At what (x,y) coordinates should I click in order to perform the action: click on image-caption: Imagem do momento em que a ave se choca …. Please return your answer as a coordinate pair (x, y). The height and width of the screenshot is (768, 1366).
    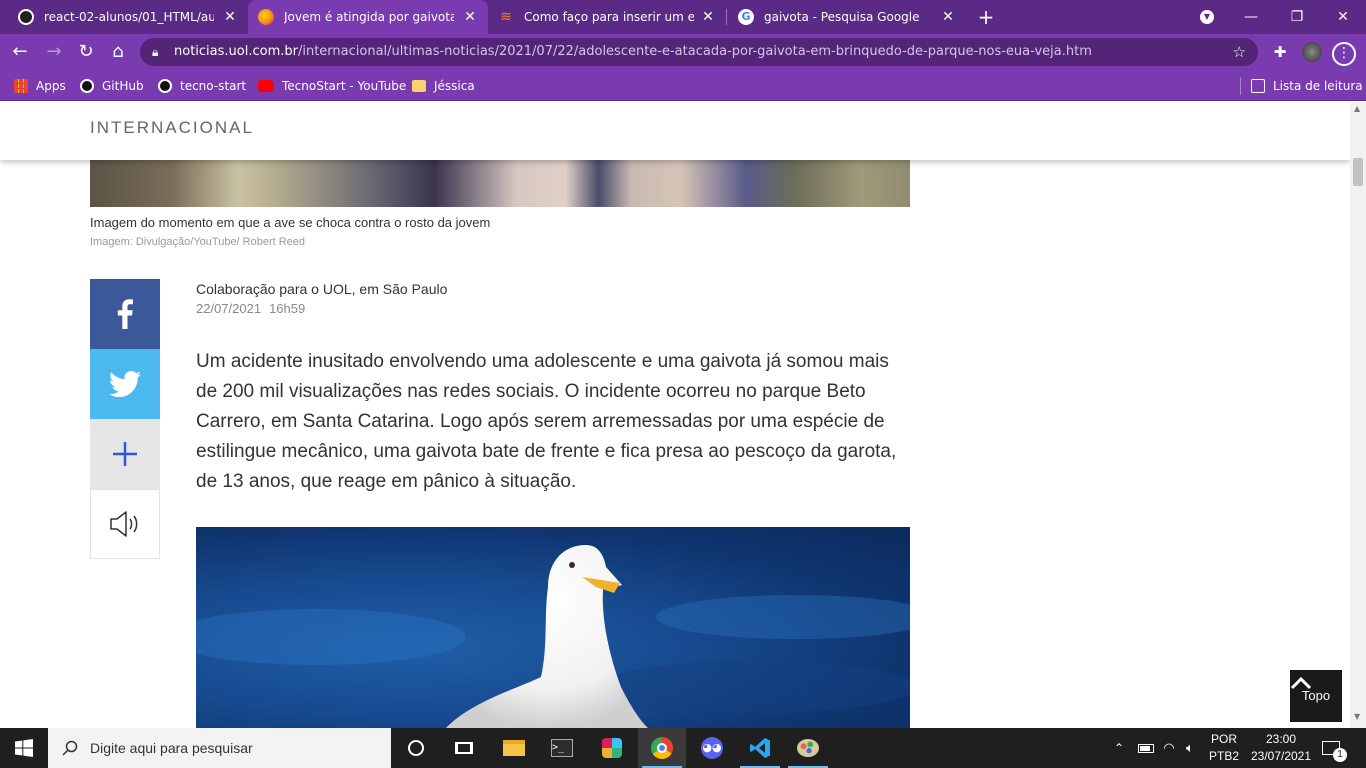
    Looking at the image, I should click on (290, 222).